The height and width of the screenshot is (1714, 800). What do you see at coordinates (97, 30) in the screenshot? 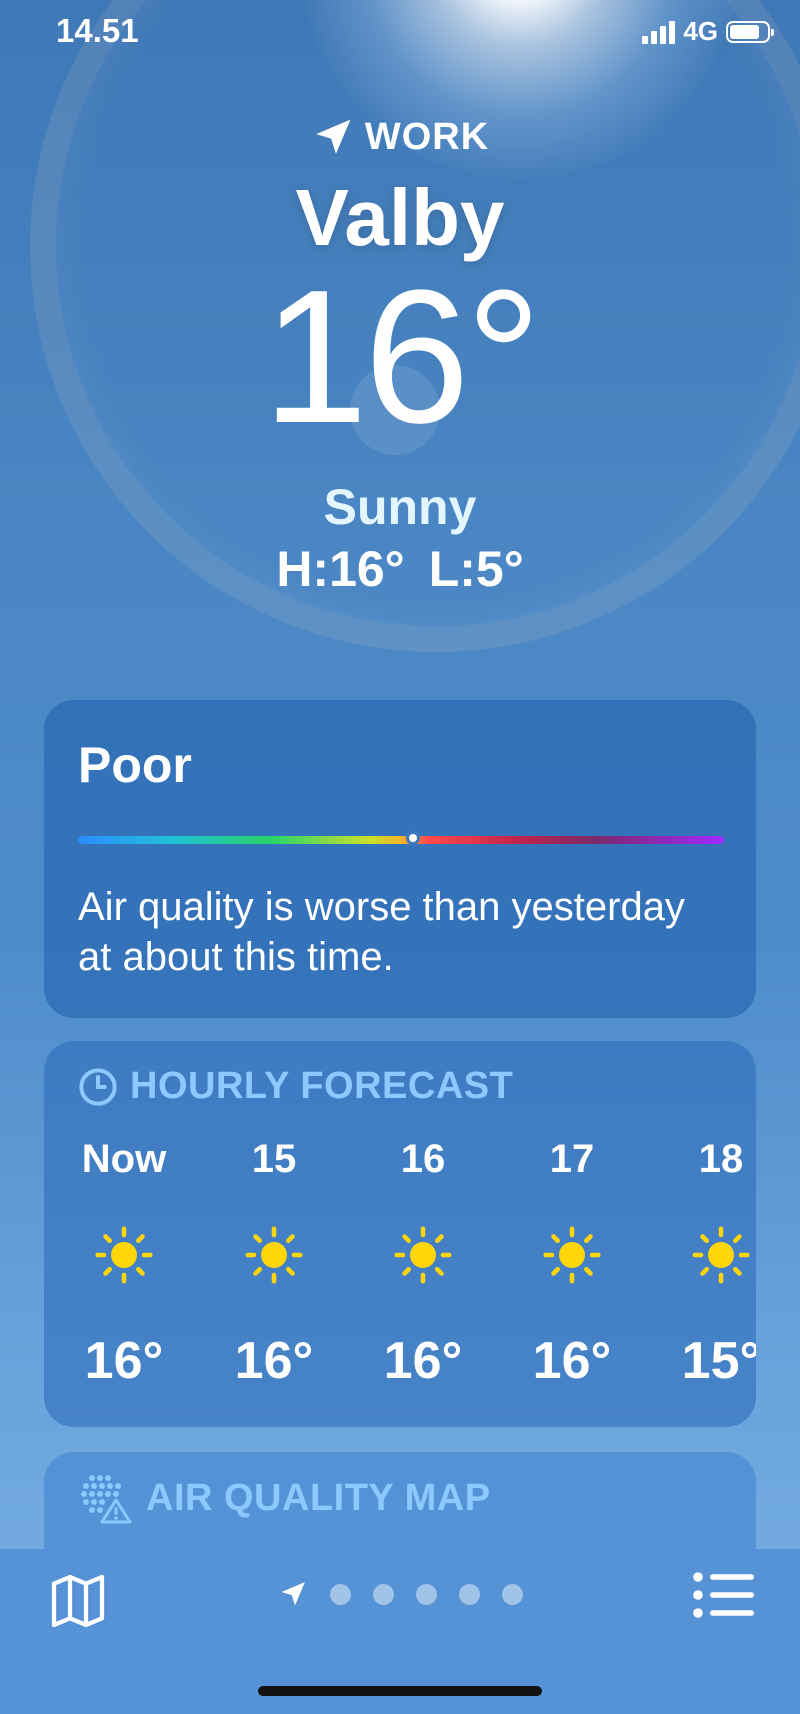
I see `status-time: 14.51` at bounding box center [97, 30].